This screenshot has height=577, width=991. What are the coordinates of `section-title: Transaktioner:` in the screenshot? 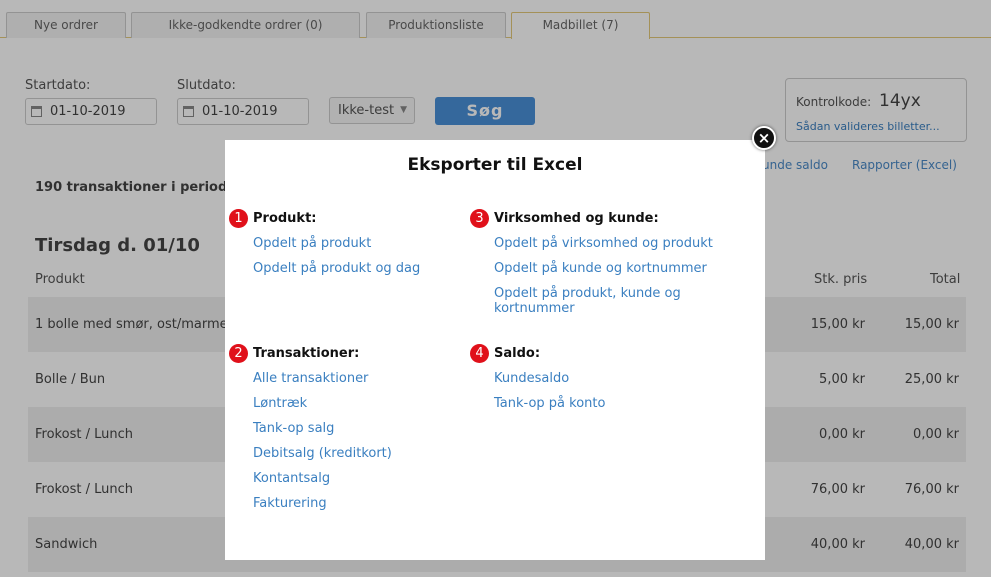 It's located at (306, 353).